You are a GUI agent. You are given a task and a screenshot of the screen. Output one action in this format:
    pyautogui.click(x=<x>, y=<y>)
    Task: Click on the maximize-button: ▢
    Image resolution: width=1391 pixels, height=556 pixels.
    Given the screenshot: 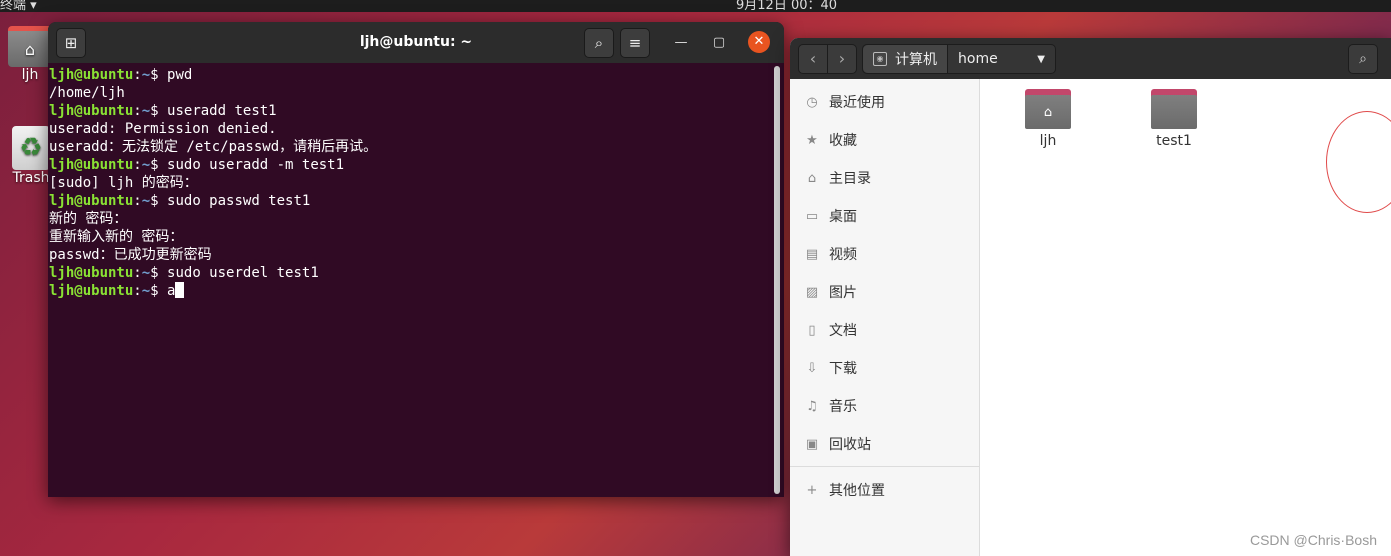 What is the action you would take?
    pyautogui.click(x=719, y=43)
    